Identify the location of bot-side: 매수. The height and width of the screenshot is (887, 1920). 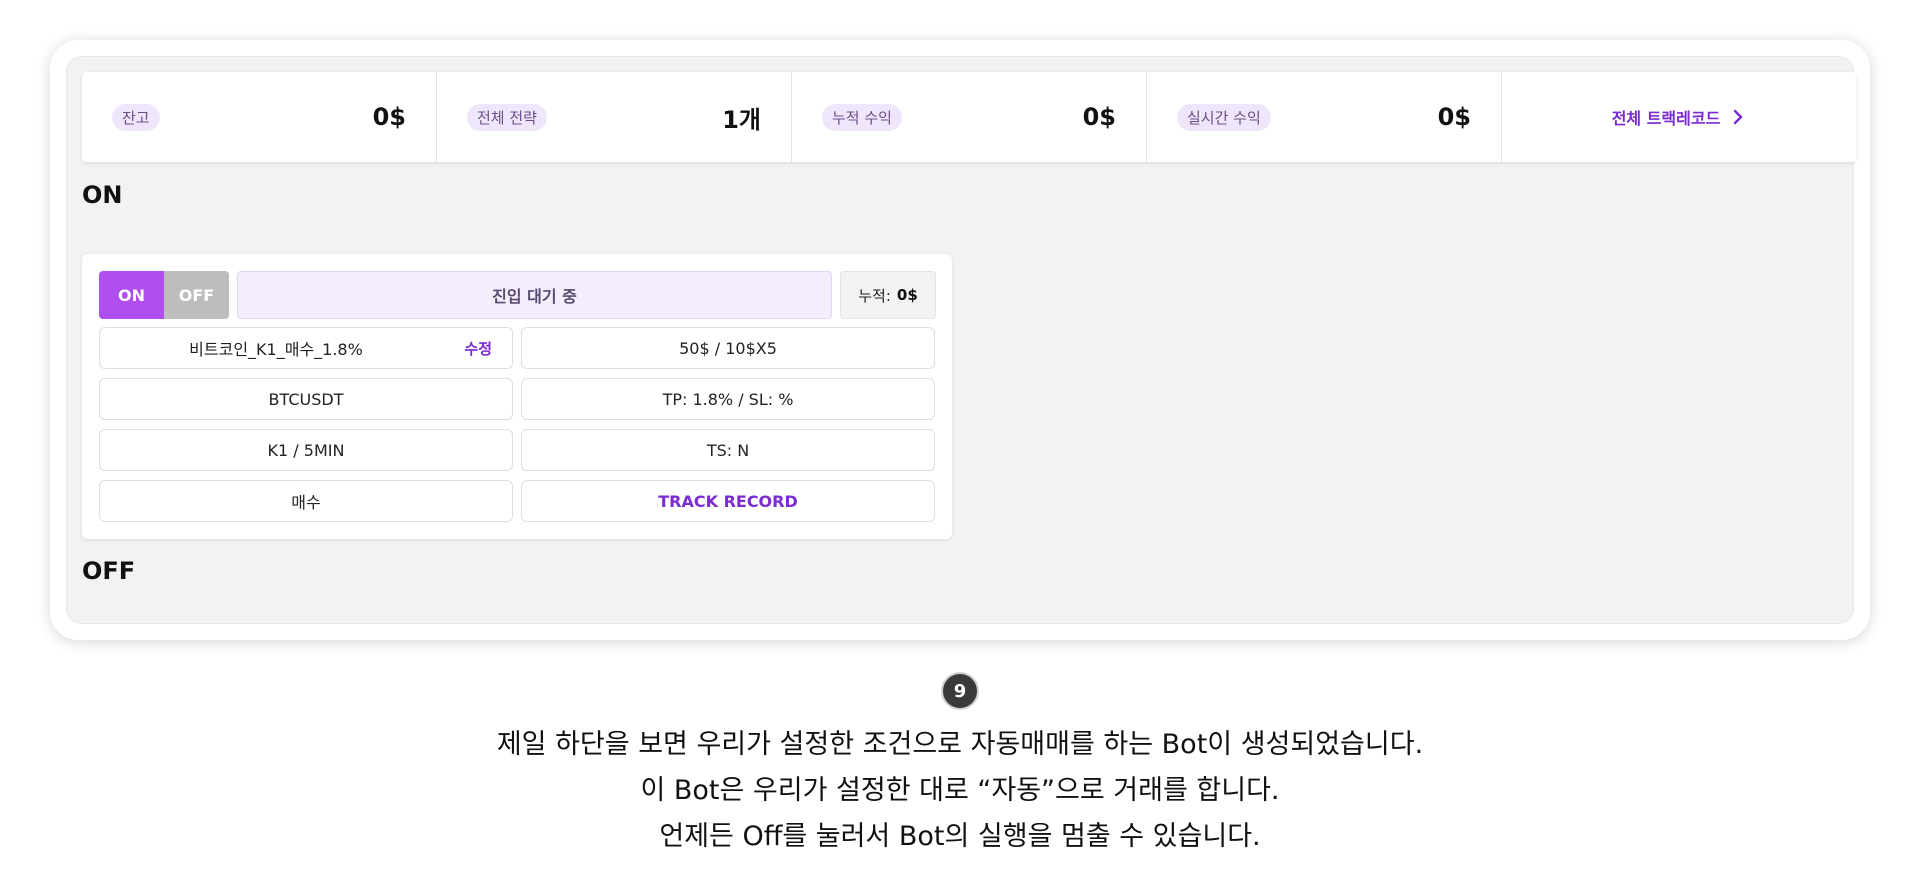
(306, 501).